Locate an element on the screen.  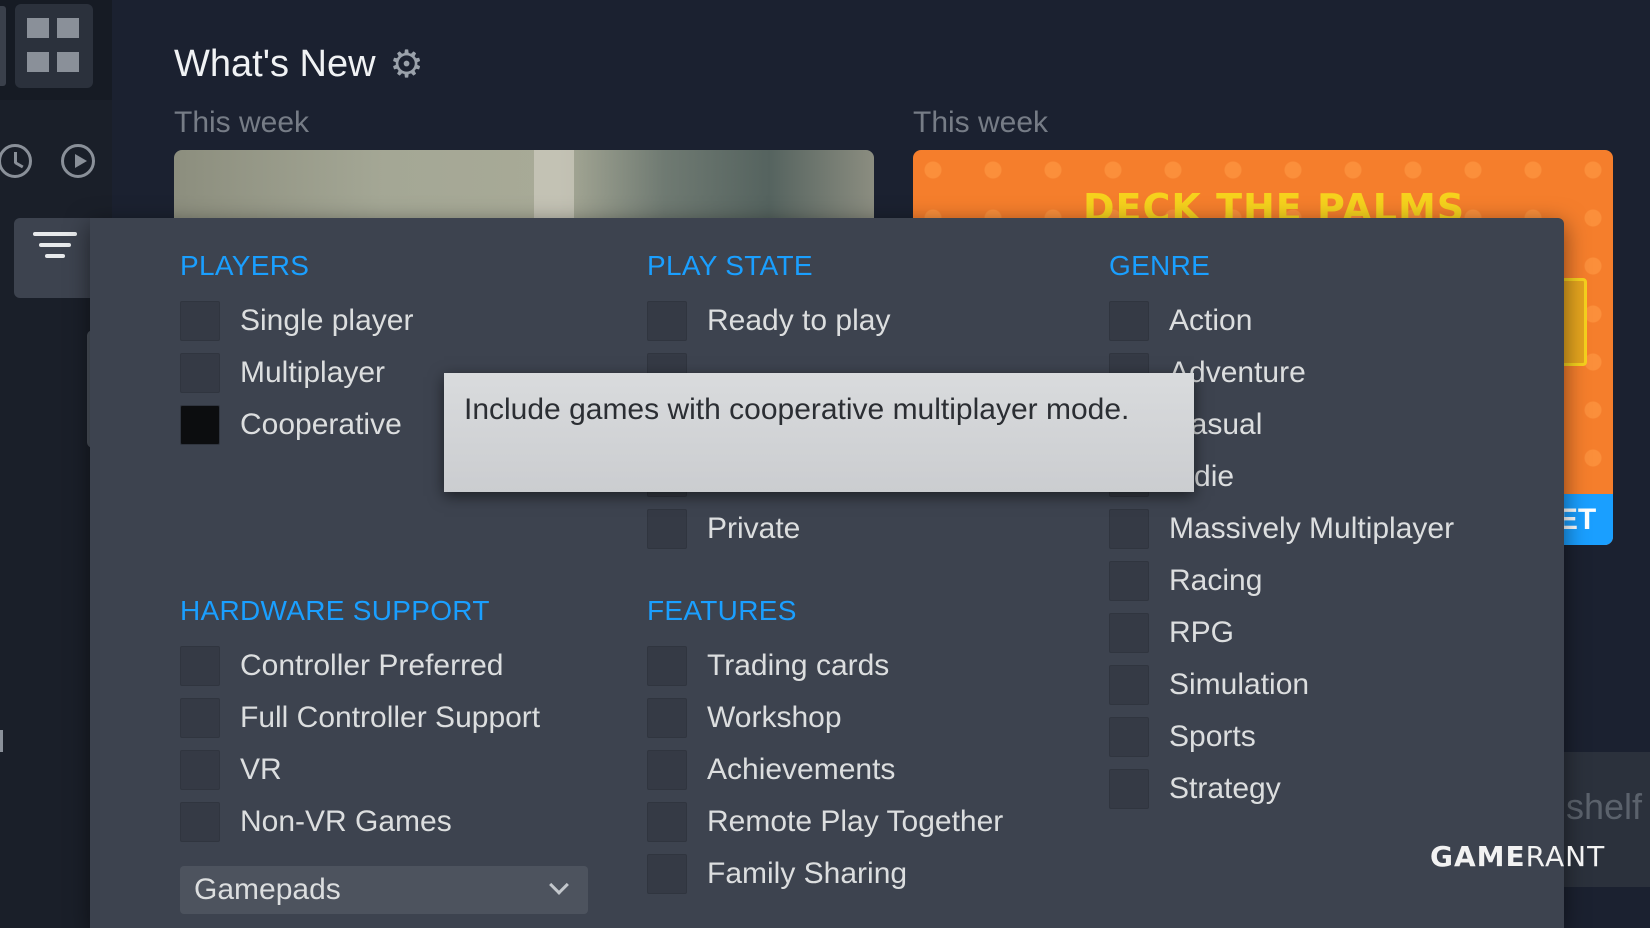
dropdown-value: Gamepads is located at coordinates (267, 889).